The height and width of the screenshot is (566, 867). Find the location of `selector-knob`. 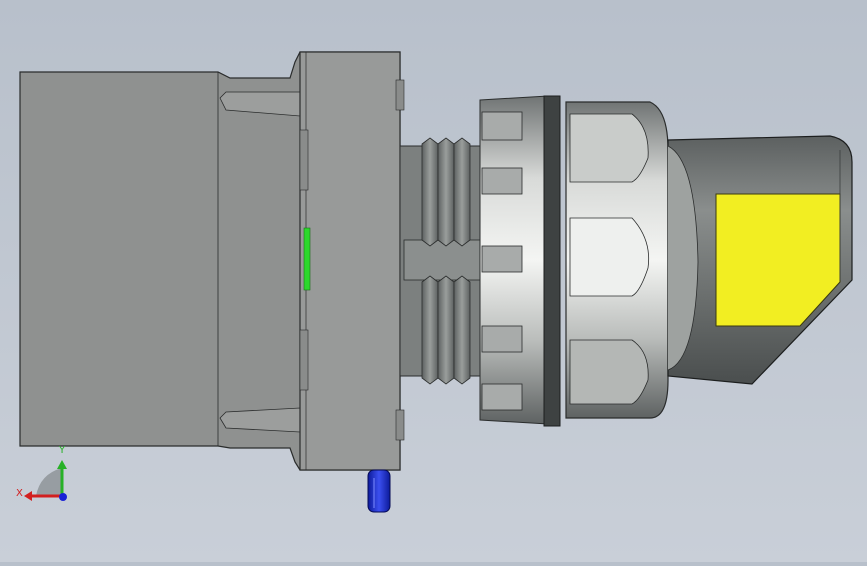

selector-knob is located at coordinates (760, 260).